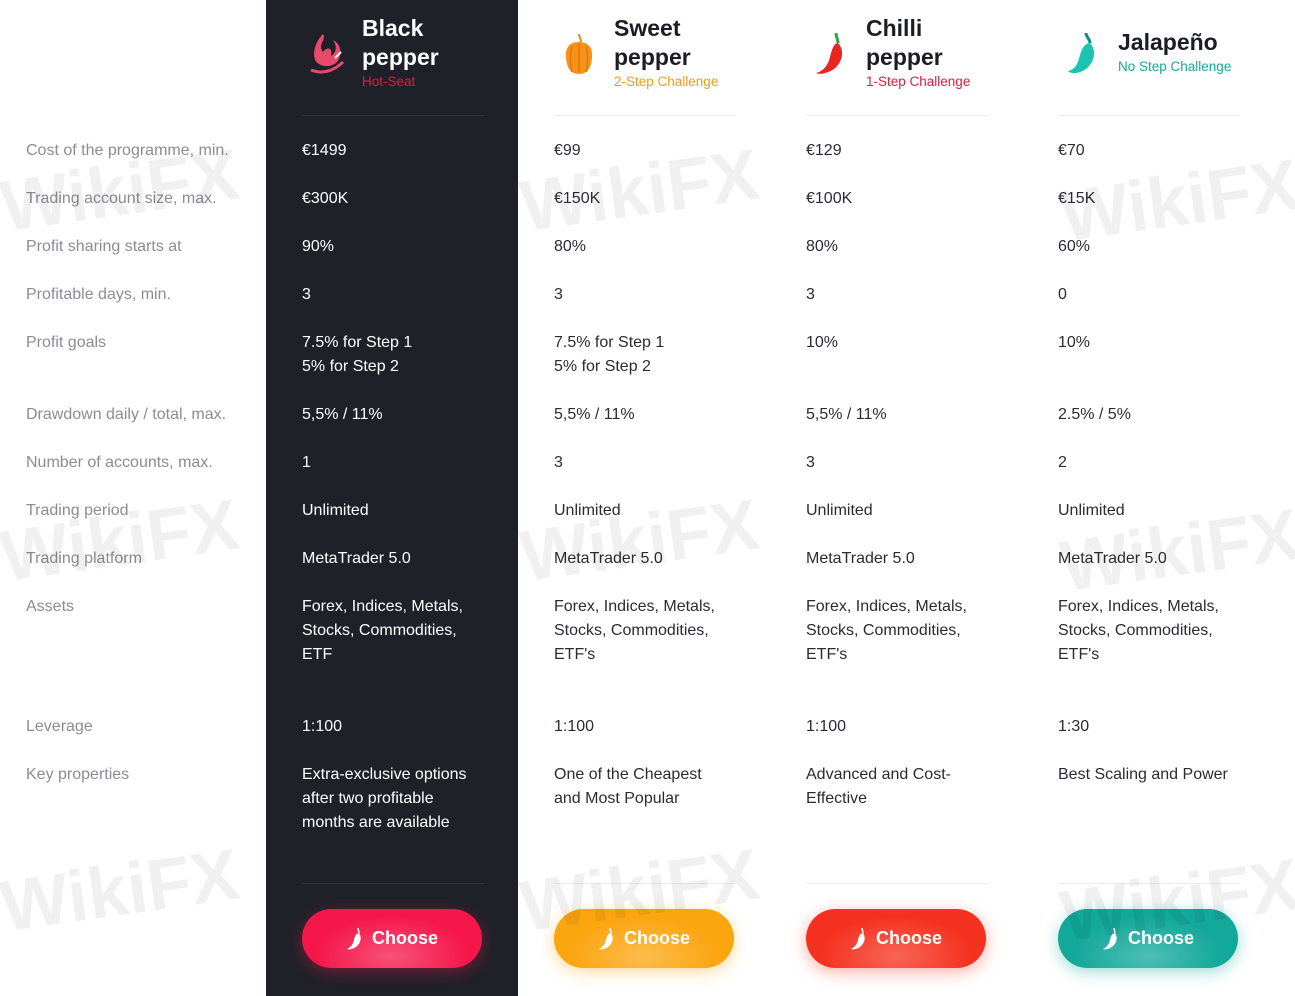 The height and width of the screenshot is (996, 1295). What do you see at coordinates (324, 150) in the screenshot?
I see `plan-value: €1499` at bounding box center [324, 150].